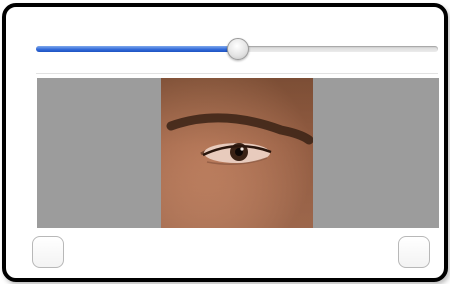 This screenshot has width=450, height=284. I want to click on left-checkbox, so click(48, 252).